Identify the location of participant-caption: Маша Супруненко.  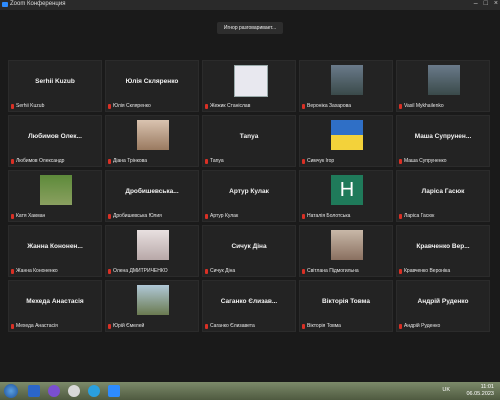
(423, 161).